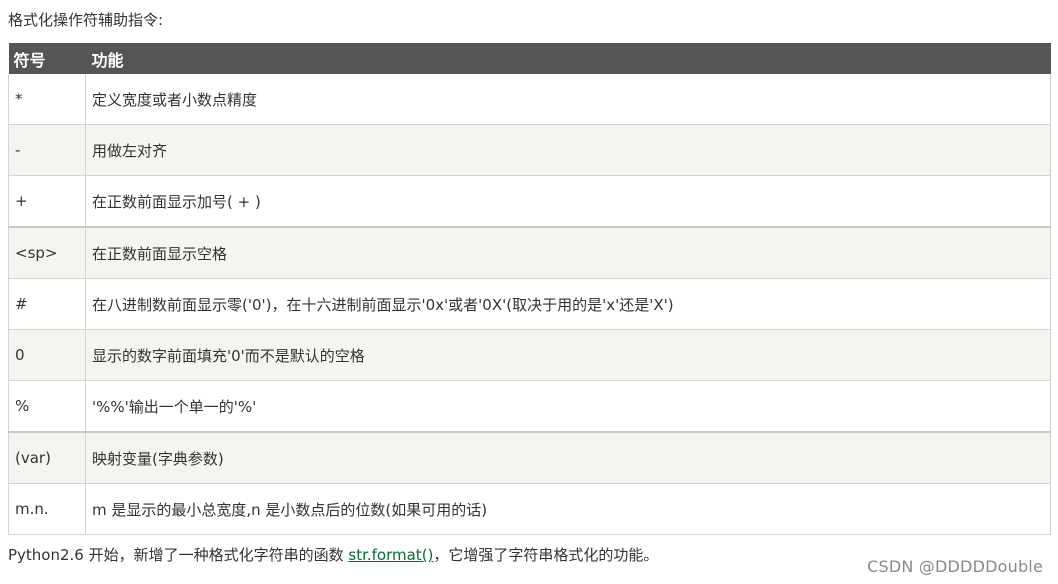 The height and width of the screenshot is (584, 1058). Describe the element at coordinates (47, 99) in the screenshot. I see `row-symbol: *` at that location.